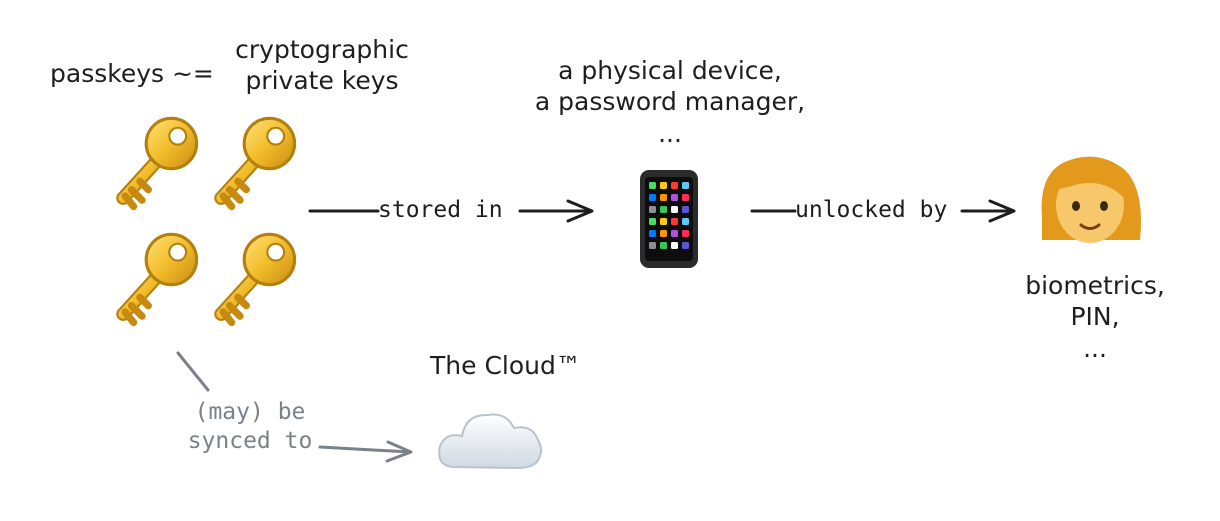 Image resolution: width=1220 pixels, height=521 pixels. What do you see at coordinates (451, 211) in the screenshot?
I see `arrow-stored-in` at bounding box center [451, 211].